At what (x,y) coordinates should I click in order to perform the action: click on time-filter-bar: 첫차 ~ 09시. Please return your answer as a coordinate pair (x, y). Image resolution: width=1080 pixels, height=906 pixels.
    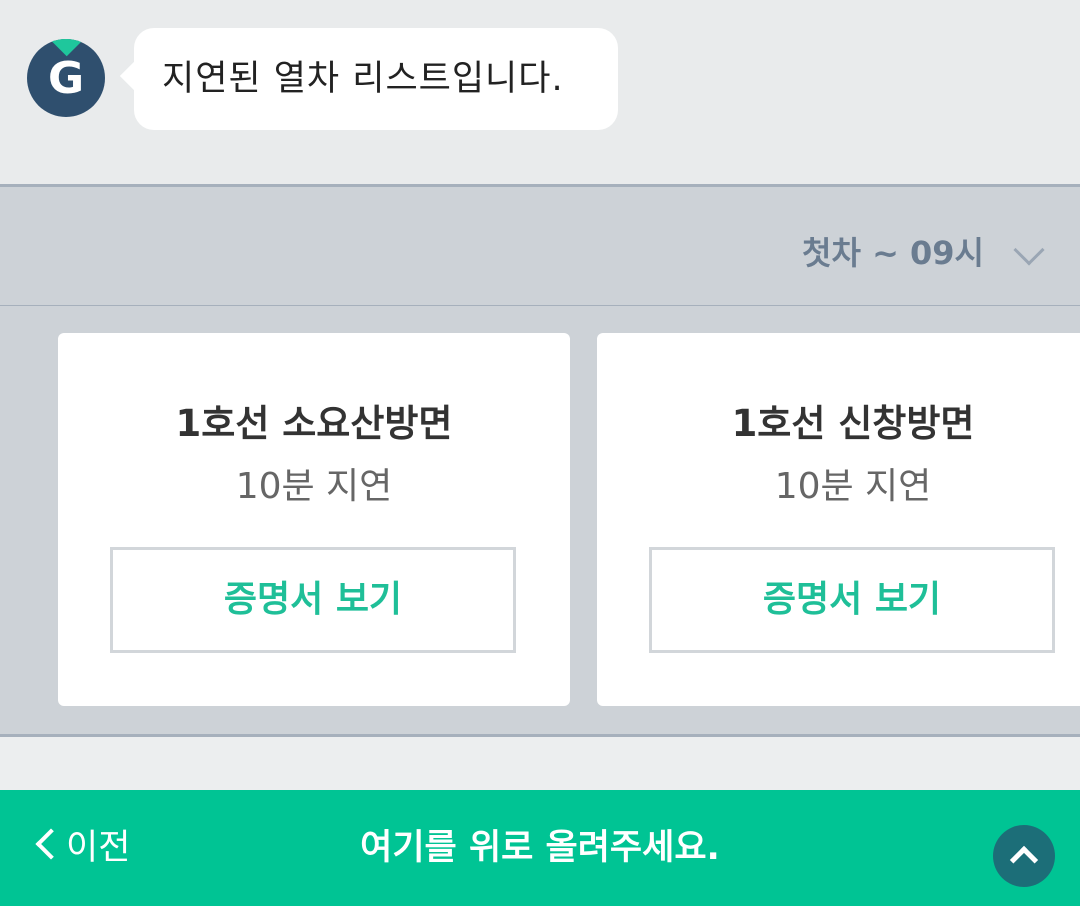
    Looking at the image, I should click on (540, 246).